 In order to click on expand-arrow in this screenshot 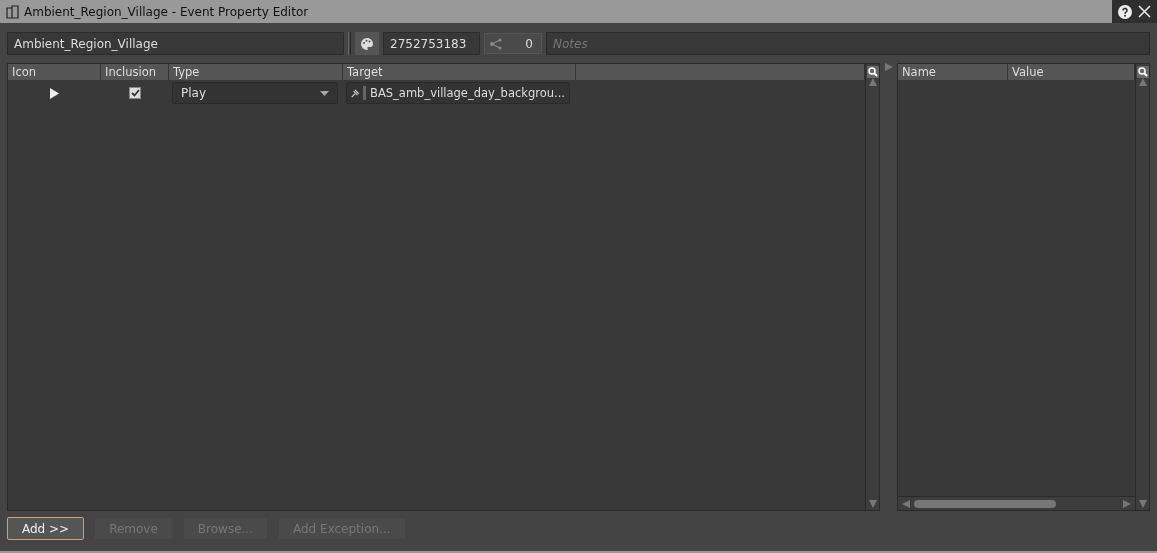, I will do `click(888, 67)`.